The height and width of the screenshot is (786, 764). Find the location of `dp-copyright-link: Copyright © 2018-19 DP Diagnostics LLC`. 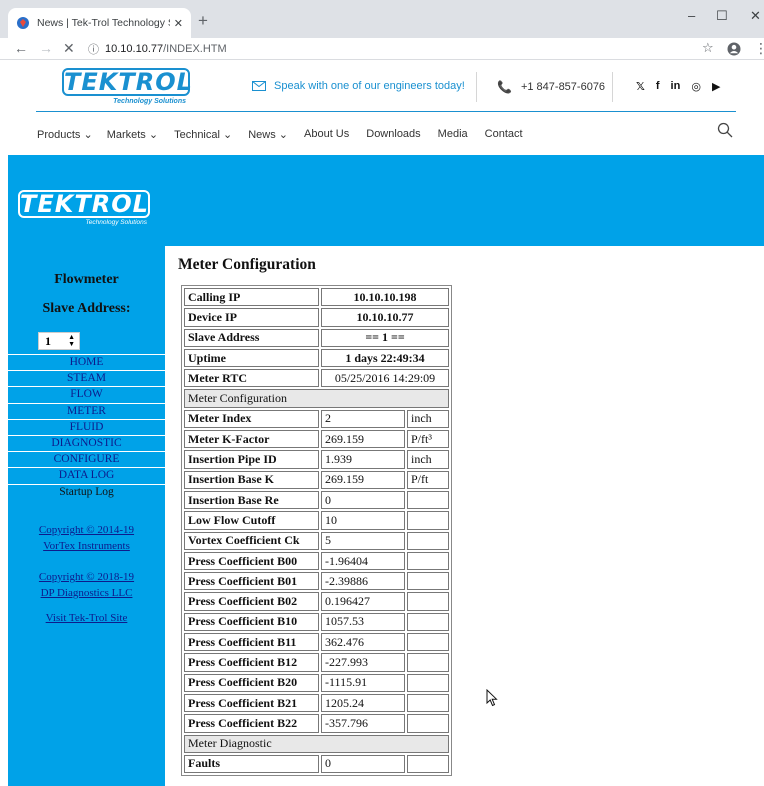

dp-copyright-link: Copyright © 2018-19 DP Diagnostics LLC is located at coordinates (86, 585).